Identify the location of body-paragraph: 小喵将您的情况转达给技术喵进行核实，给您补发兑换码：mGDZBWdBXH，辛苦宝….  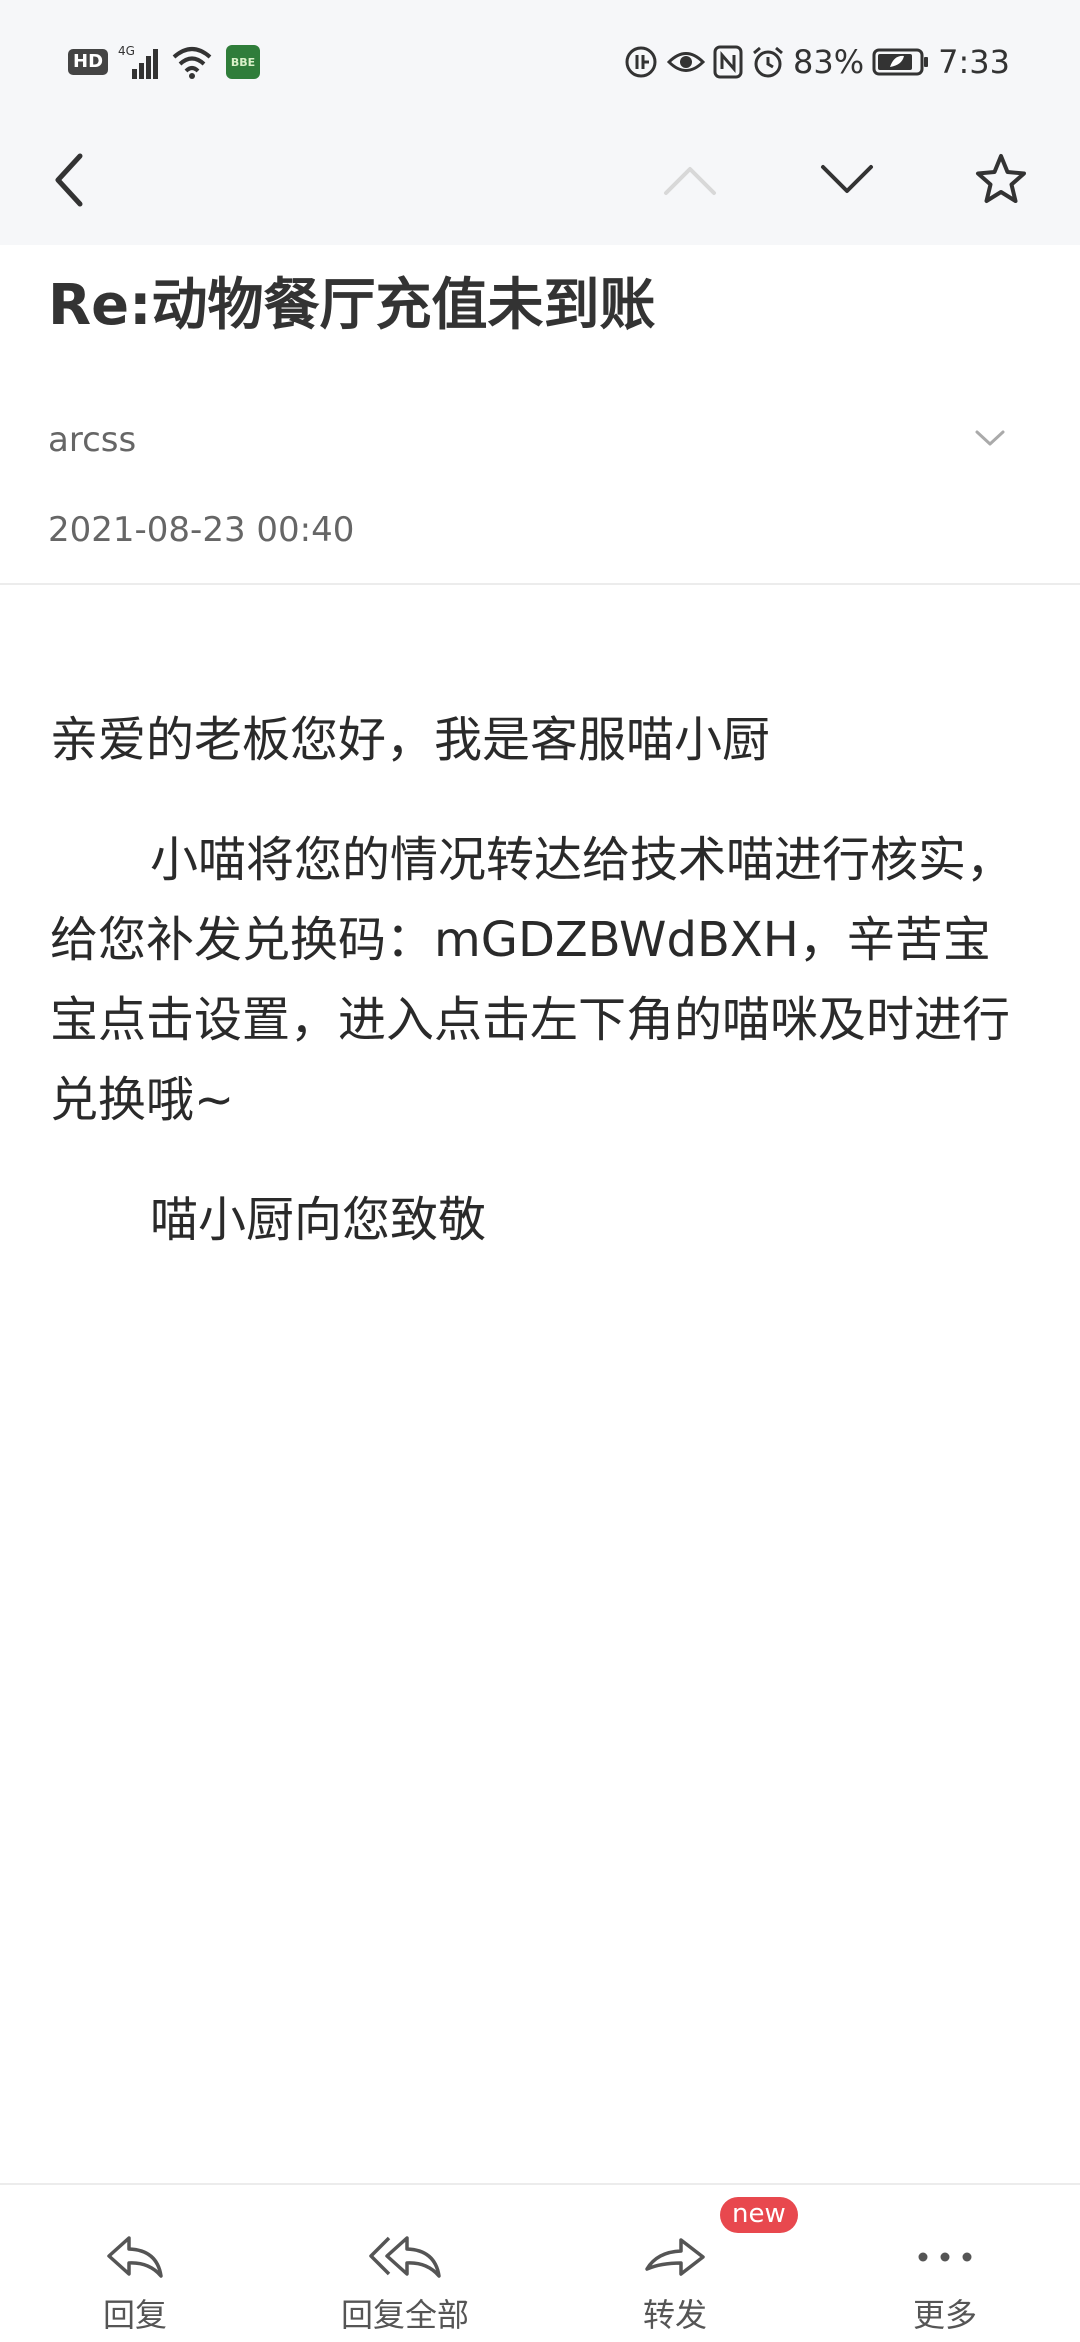
(532, 980).